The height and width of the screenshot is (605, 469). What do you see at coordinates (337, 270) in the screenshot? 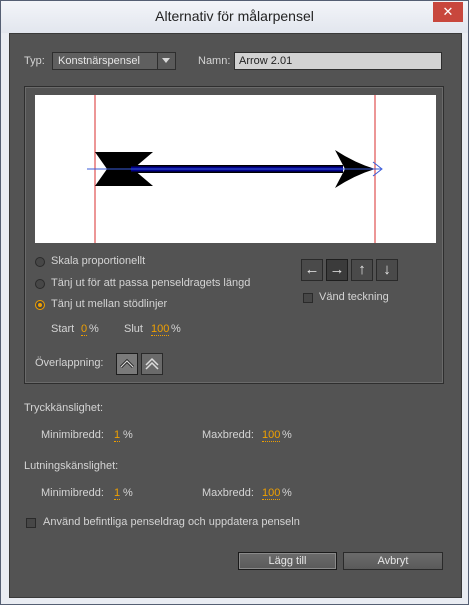
I see `arrow-right-icon: →` at bounding box center [337, 270].